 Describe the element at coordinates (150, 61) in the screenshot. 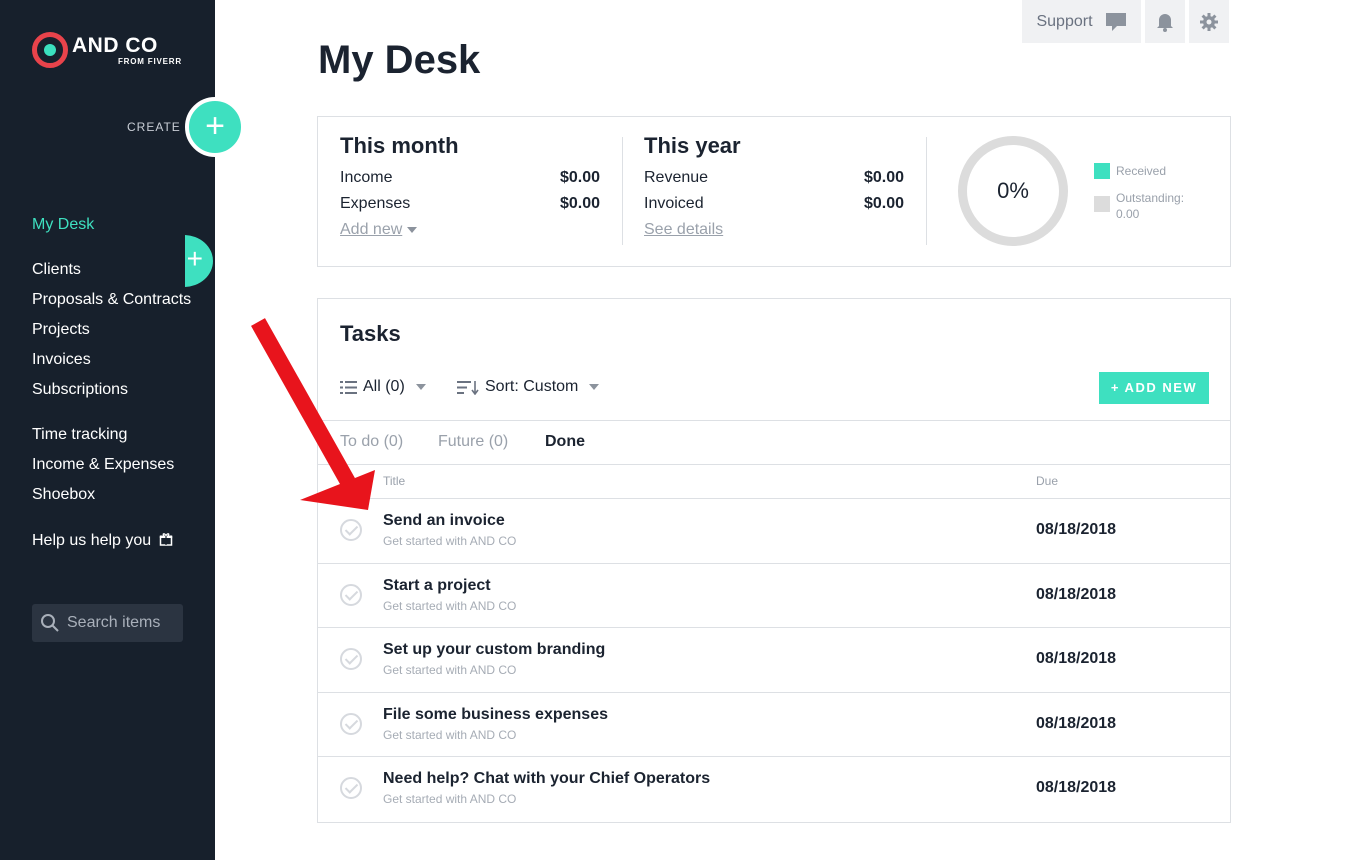

I see `brand-sub: FROM FIVERR` at that location.